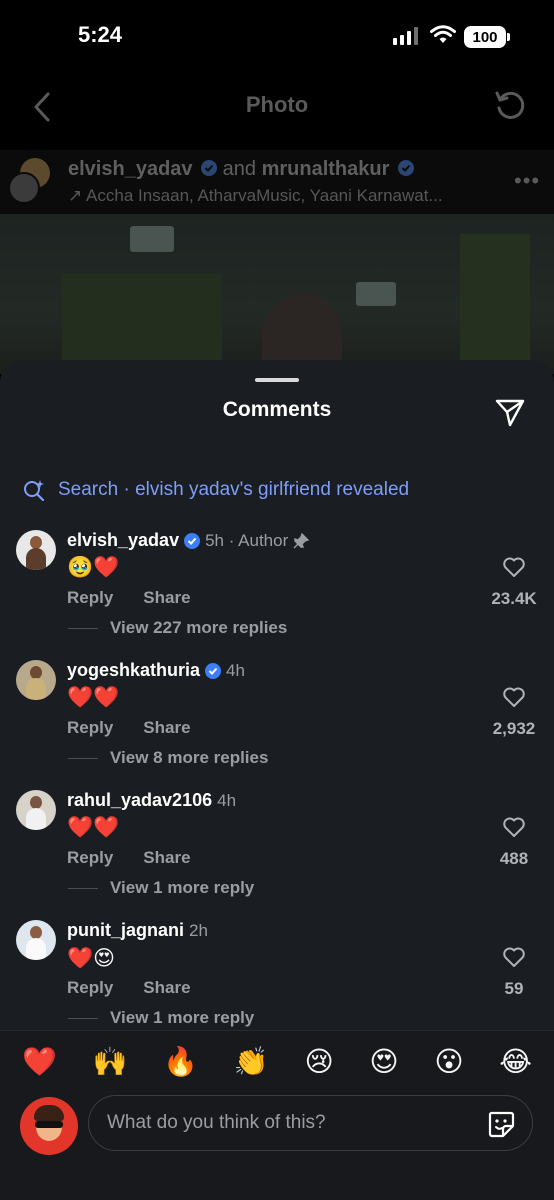 This screenshot has height=1200, width=554. What do you see at coordinates (487, 37) in the screenshot?
I see `battery-indicator: 100` at bounding box center [487, 37].